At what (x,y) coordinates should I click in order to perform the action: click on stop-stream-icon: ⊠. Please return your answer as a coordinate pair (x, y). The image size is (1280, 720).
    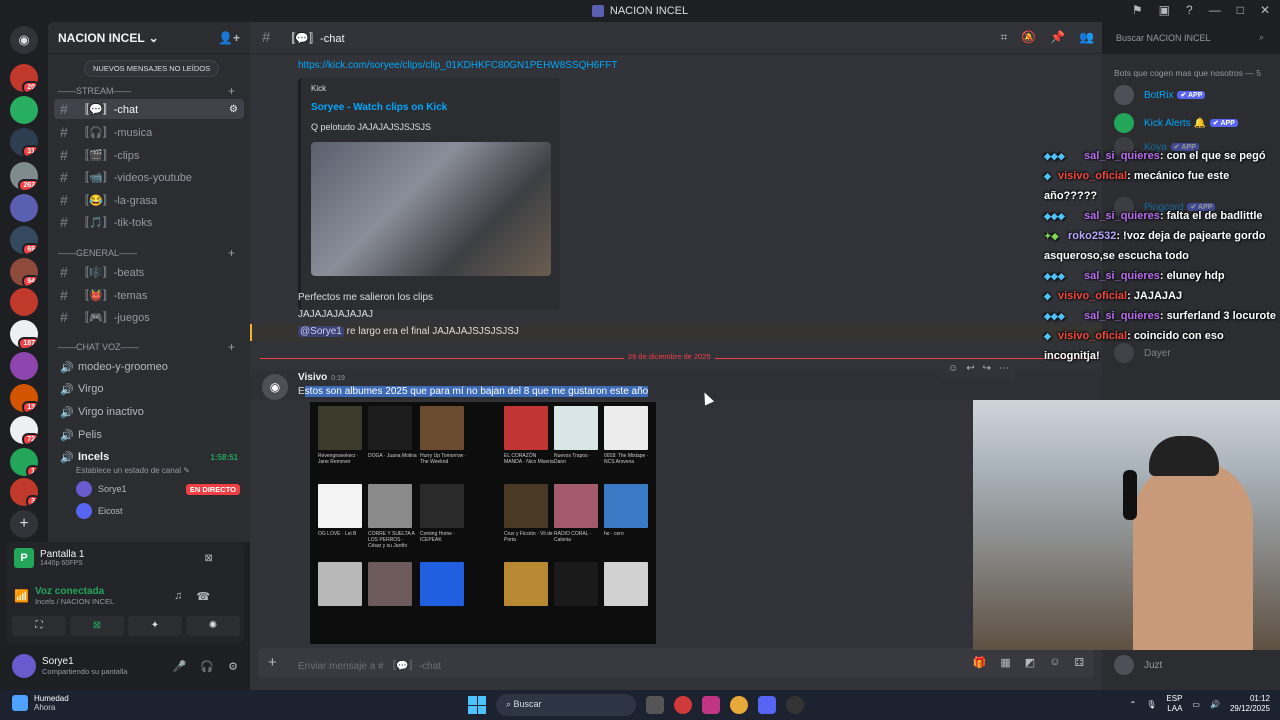
    Looking at the image, I should click on (208, 558).